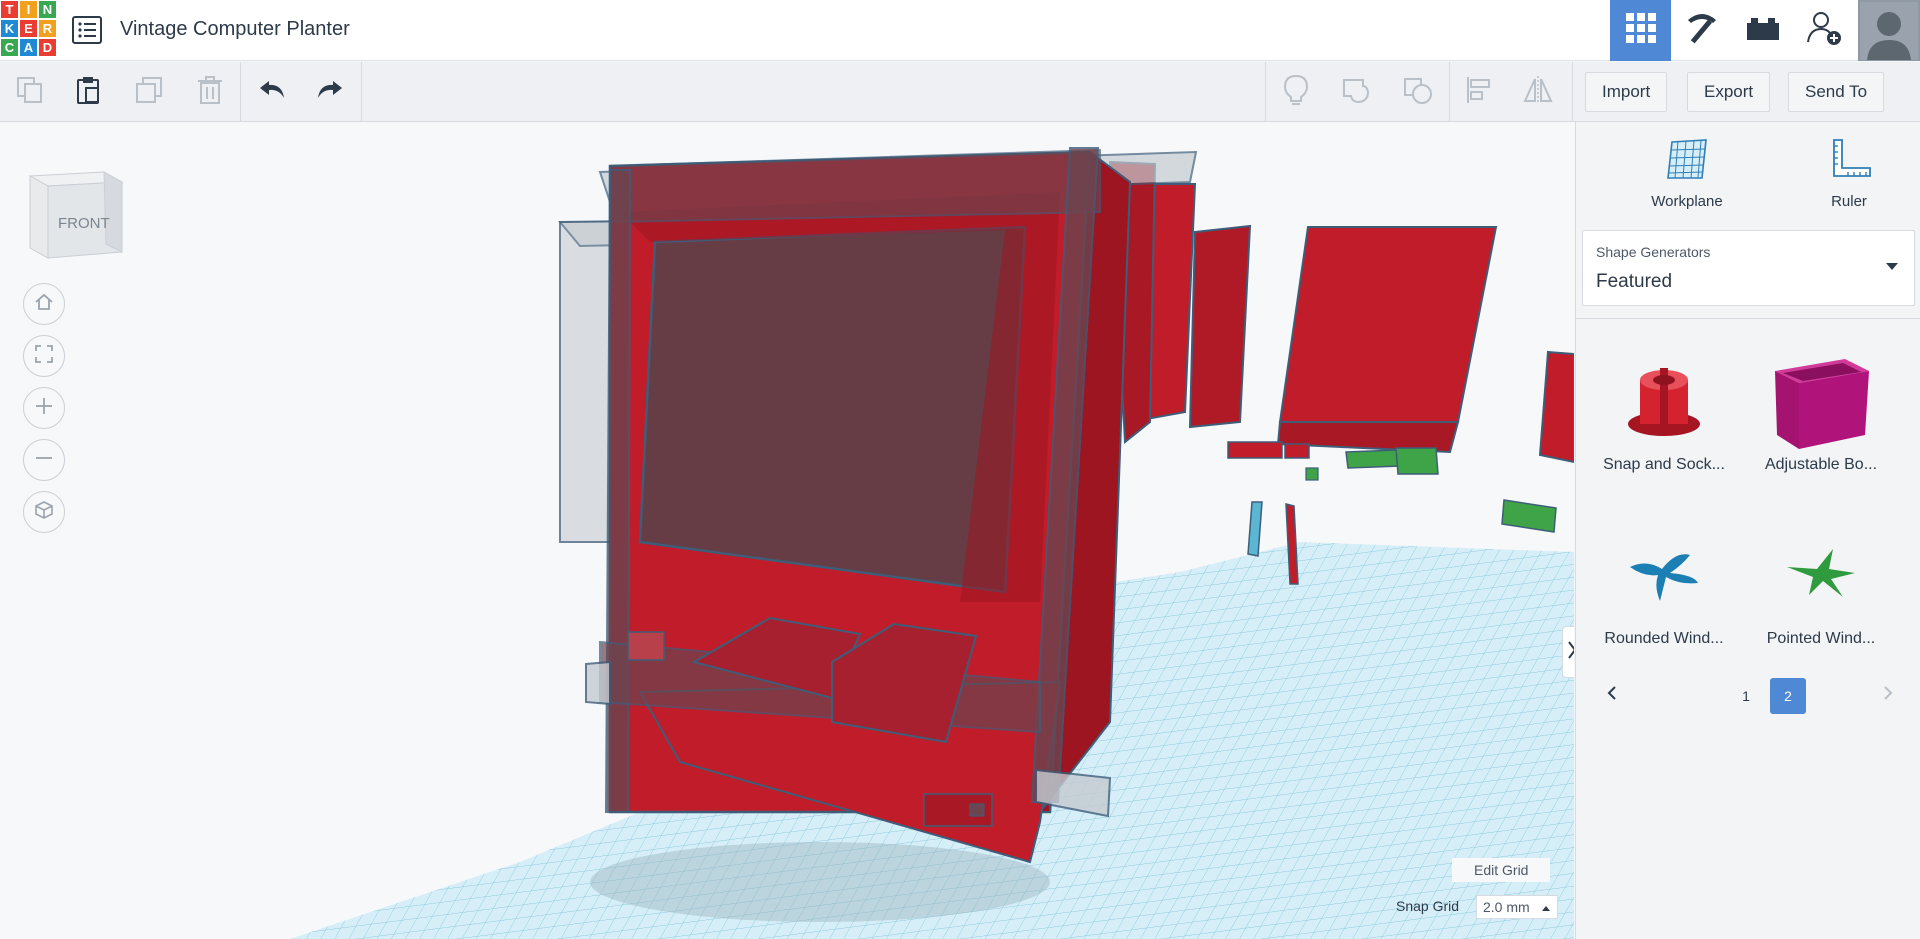 The image size is (1920, 939). What do you see at coordinates (832, 409) in the screenshot?
I see `computer-screen` at bounding box center [832, 409].